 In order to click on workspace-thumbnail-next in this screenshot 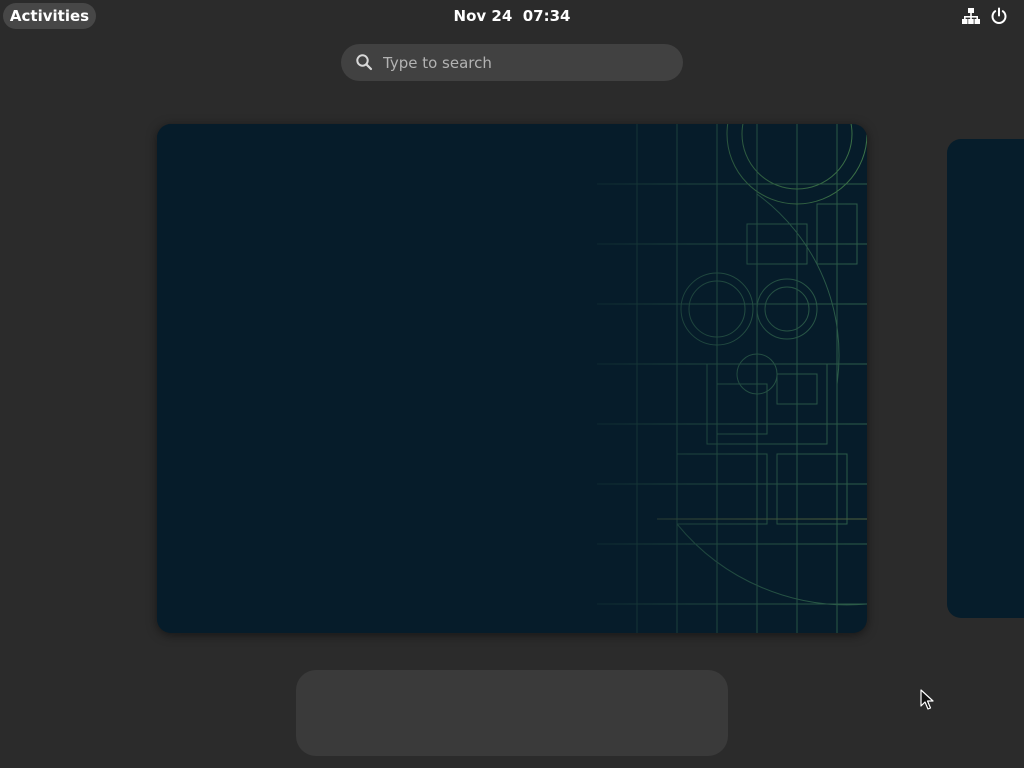, I will do `click(985, 378)`.